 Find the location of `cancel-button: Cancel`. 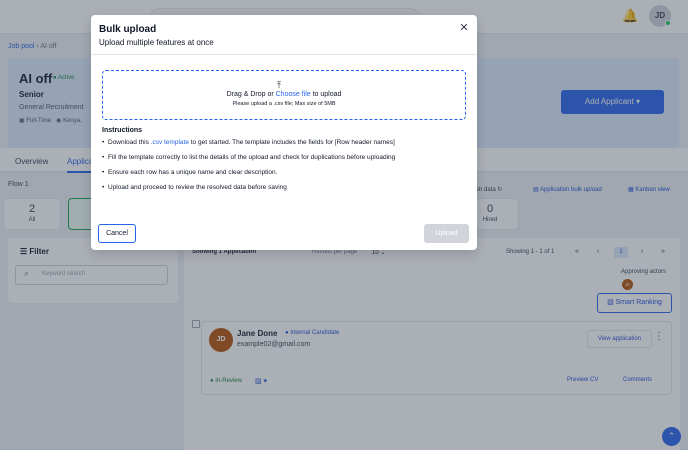

cancel-button: Cancel is located at coordinates (117, 233).